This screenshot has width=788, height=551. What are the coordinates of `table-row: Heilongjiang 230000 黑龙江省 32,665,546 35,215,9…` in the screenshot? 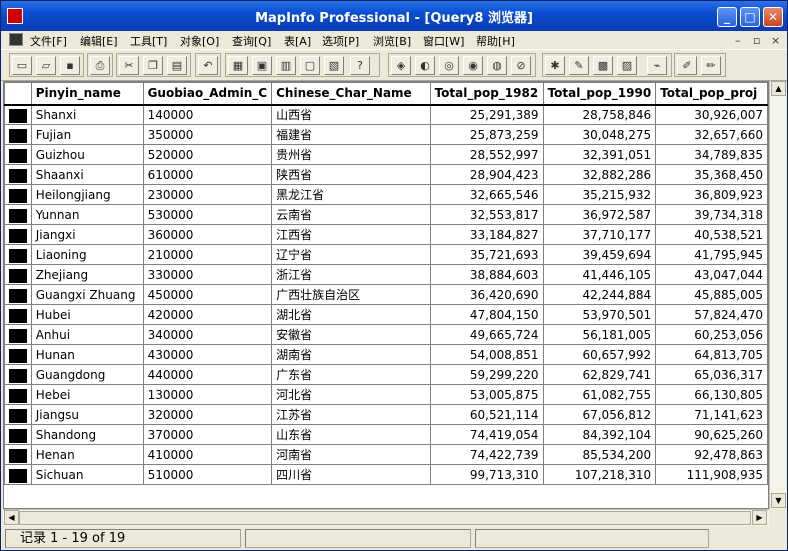 It's located at (386, 194).